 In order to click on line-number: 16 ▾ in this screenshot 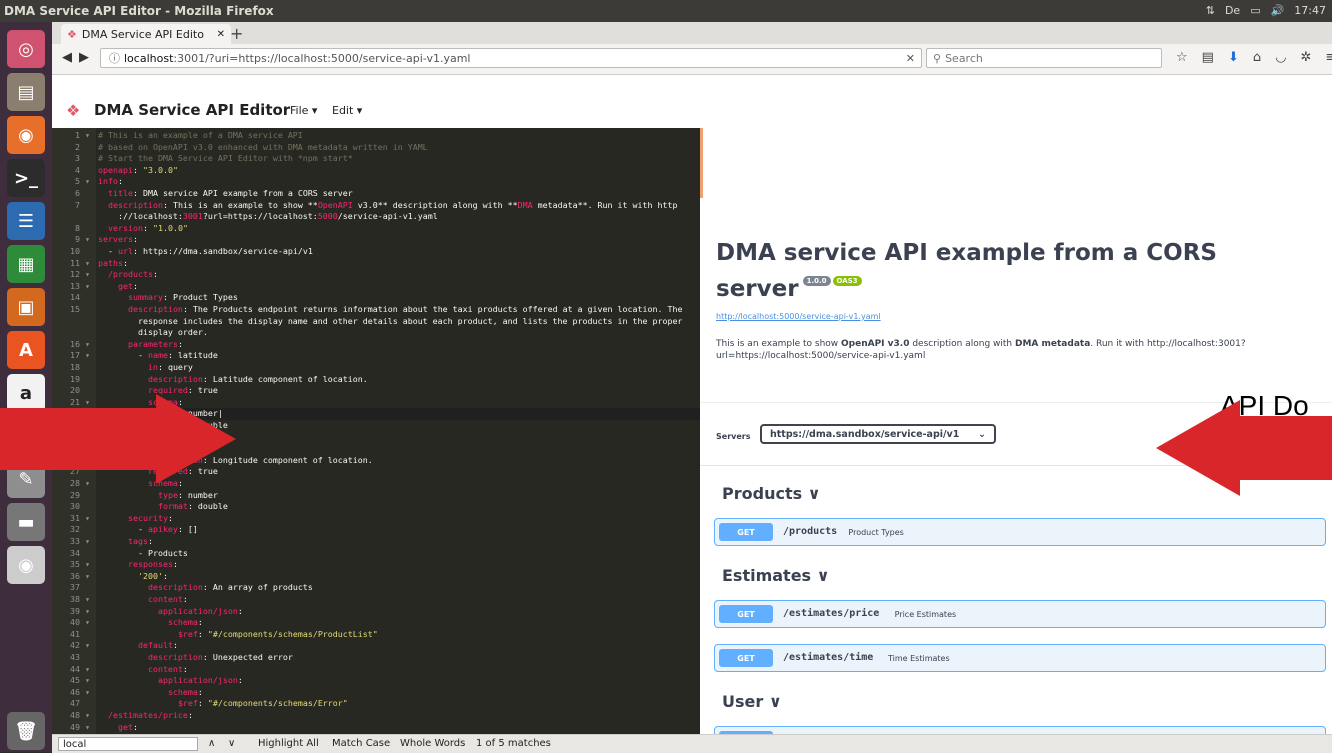, I will do `click(80, 343)`.